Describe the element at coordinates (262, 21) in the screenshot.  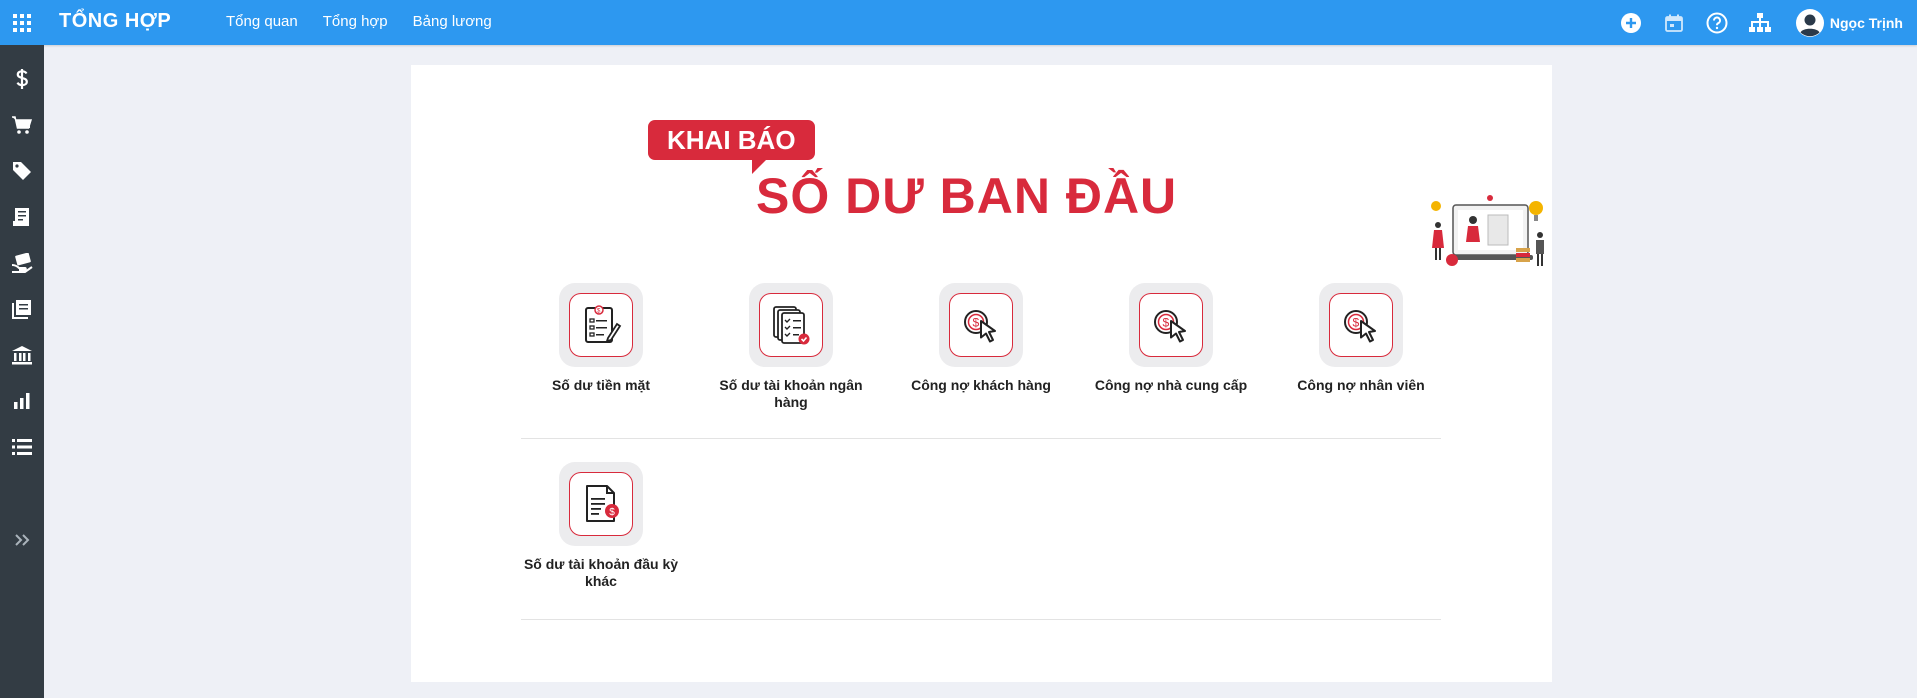
I see `nav-item-tong-quan: Tổng quan` at that location.